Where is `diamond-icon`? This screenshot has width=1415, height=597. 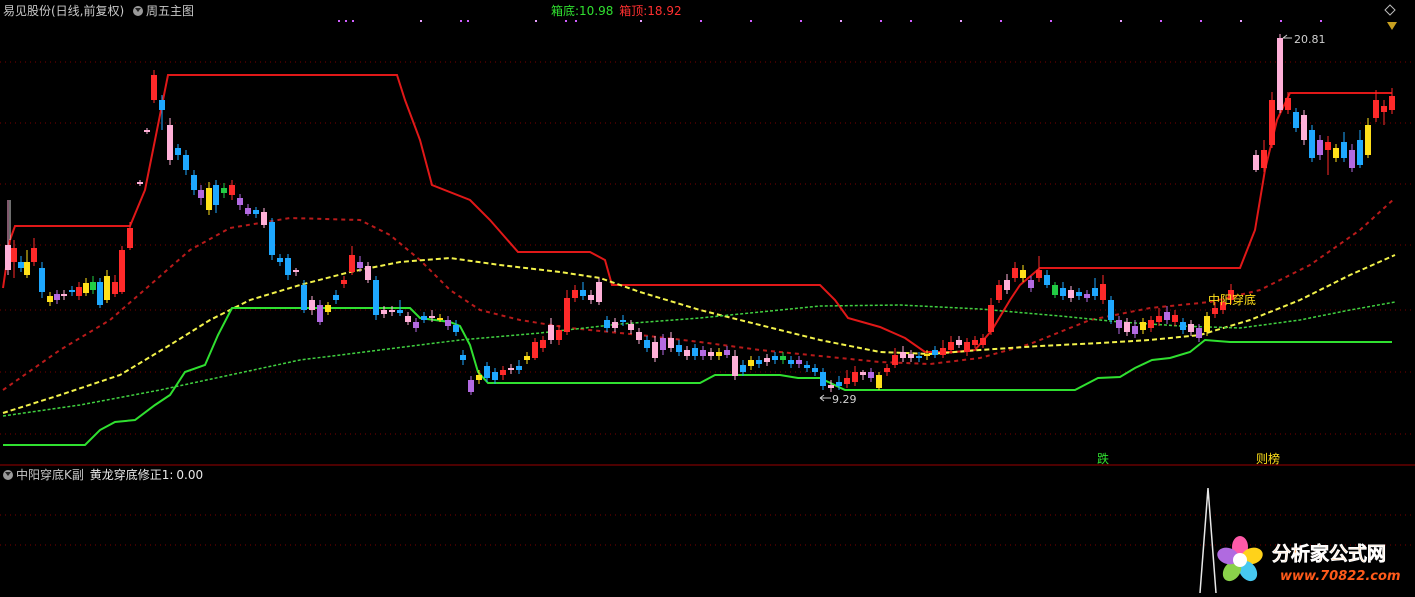 diamond-icon is located at coordinates (1390, 10).